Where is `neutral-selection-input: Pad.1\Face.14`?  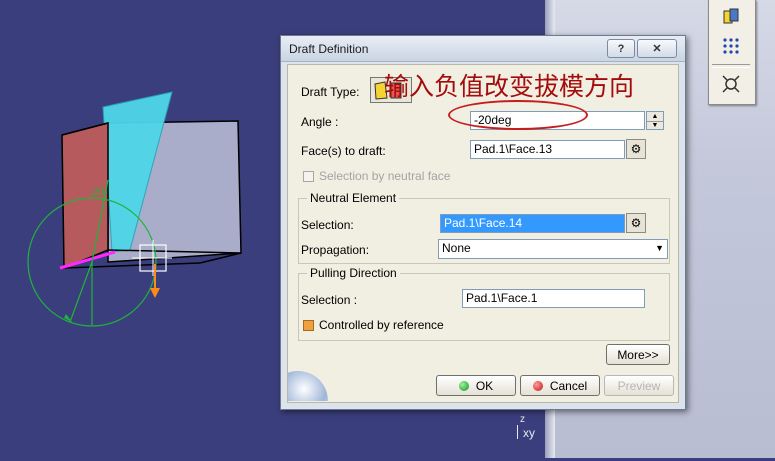 neutral-selection-input: Pad.1\Face.14 is located at coordinates (532, 223).